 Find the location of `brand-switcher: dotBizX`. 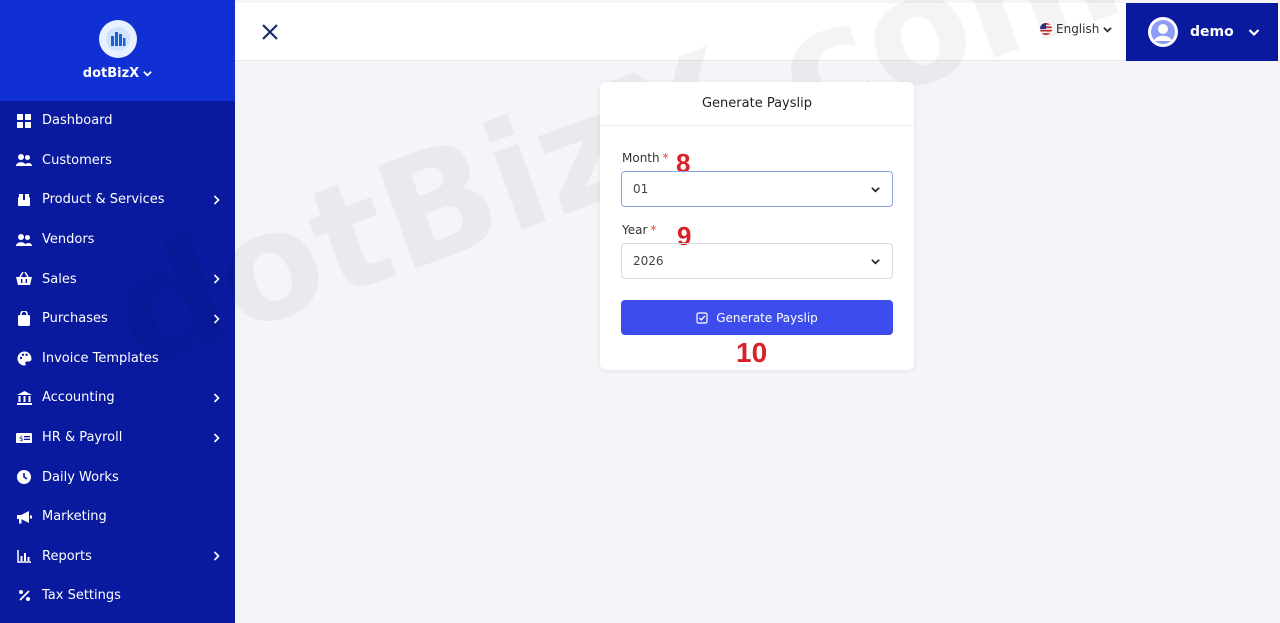

brand-switcher: dotBizX is located at coordinates (117, 73).